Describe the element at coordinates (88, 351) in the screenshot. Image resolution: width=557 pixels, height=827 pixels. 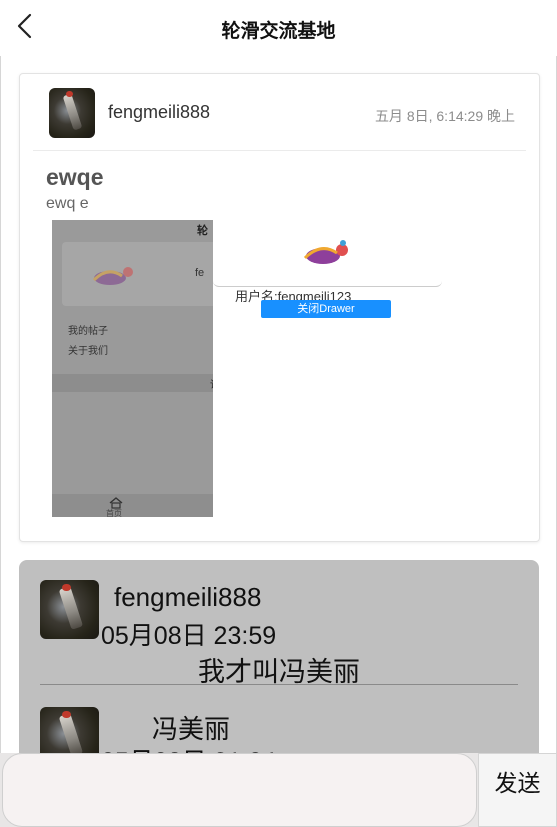
I see `image-menu-about-us: 关于我们` at that location.